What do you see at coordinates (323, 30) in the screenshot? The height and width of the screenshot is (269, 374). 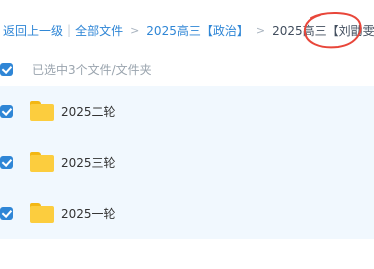 I see `breadcrumb-current-folder: 2025高三【刘勖雯` at bounding box center [323, 30].